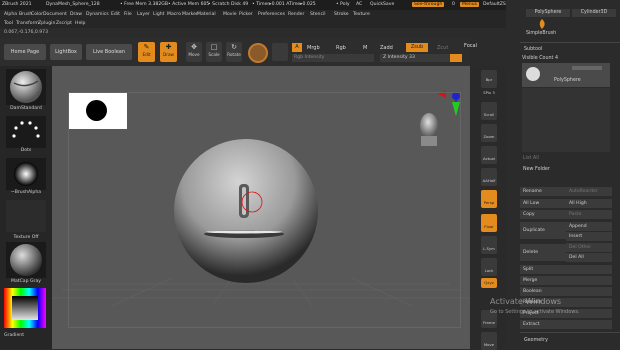 Image resolution: width=620 pixels, height=350 pixels. I want to click on rgb-intensity-slider: Rgb Intensity, so click(333, 58).